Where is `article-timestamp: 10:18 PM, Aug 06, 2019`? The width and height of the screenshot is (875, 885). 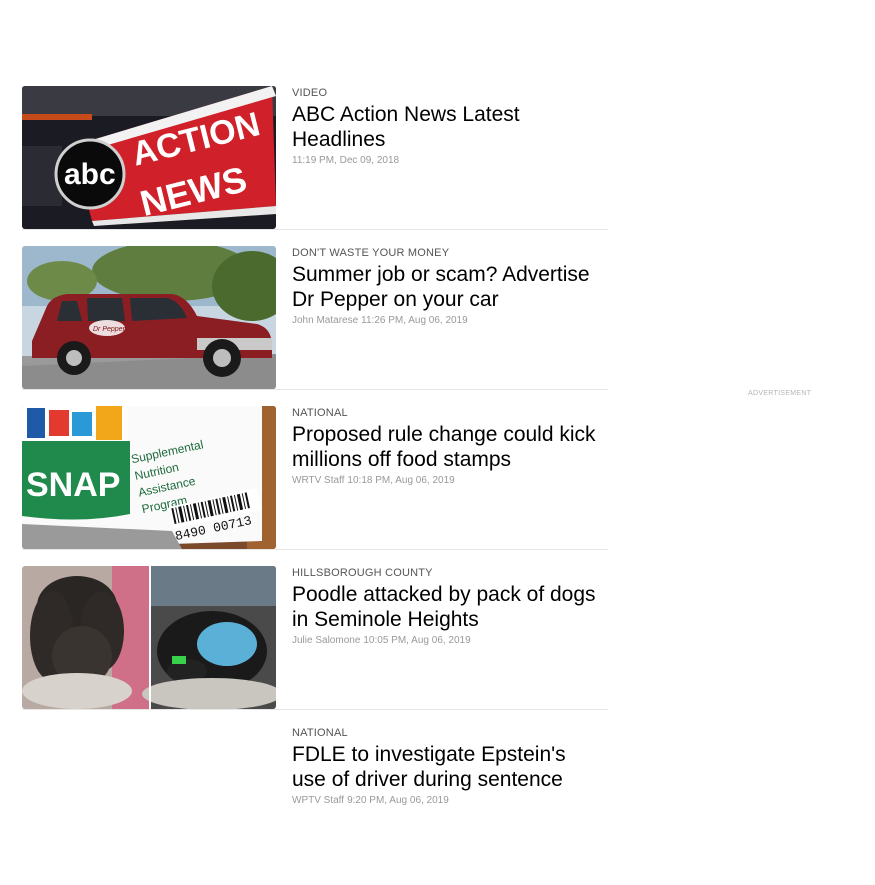
article-timestamp: 10:18 PM, Aug 06, 2019 is located at coordinates (401, 480).